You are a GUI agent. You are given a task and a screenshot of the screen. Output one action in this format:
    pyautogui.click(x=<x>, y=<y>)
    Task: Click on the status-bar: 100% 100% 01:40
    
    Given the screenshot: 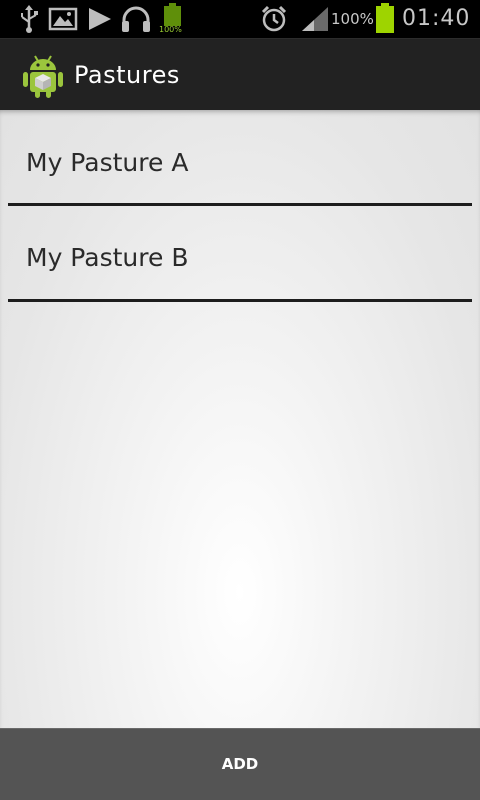 What is the action you would take?
    pyautogui.click(x=240, y=19)
    